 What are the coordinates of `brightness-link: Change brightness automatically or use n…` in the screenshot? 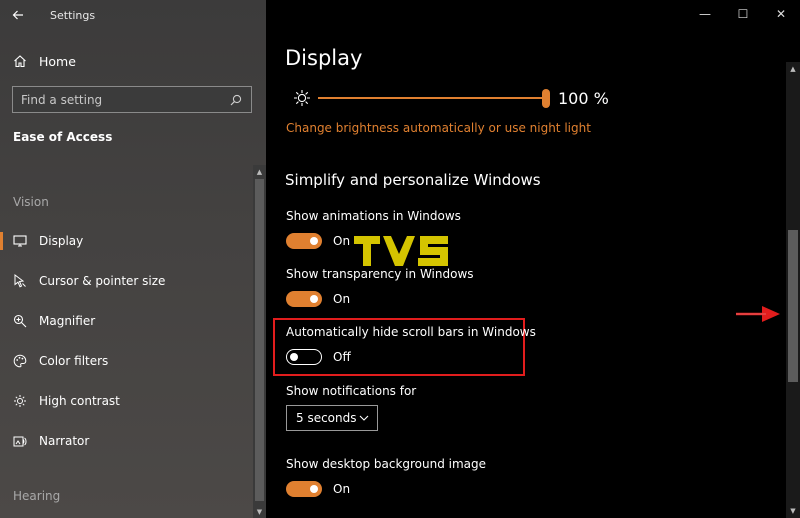 It's located at (438, 128).